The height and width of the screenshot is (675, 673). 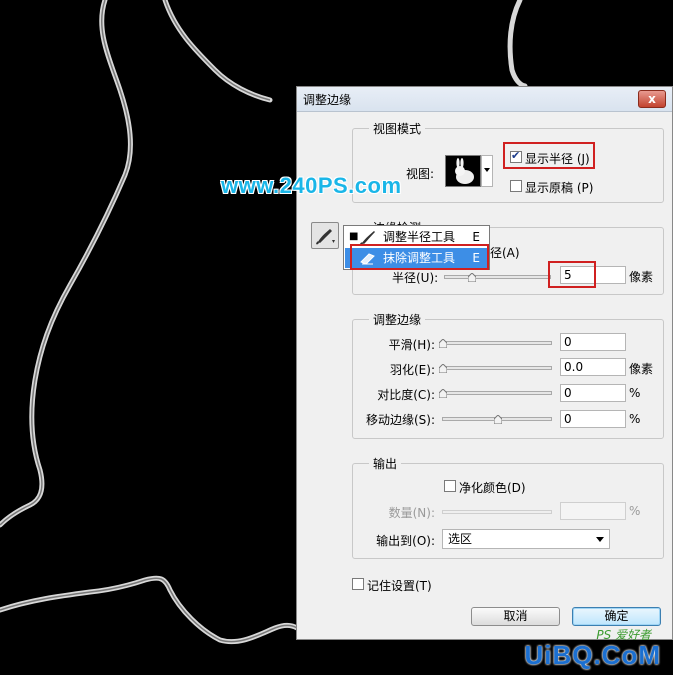 I want to click on contrast-slider, so click(x=497, y=393).